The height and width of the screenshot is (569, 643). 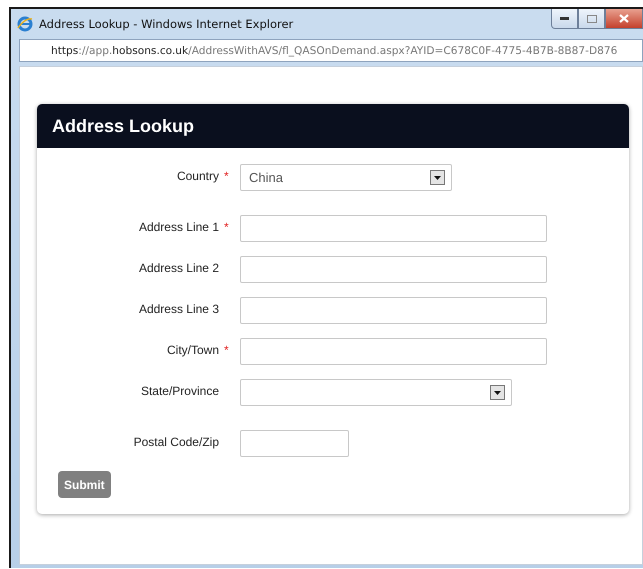 What do you see at coordinates (192, 350) in the screenshot?
I see `field-label: City/Town` at bounding box center [192, 350].